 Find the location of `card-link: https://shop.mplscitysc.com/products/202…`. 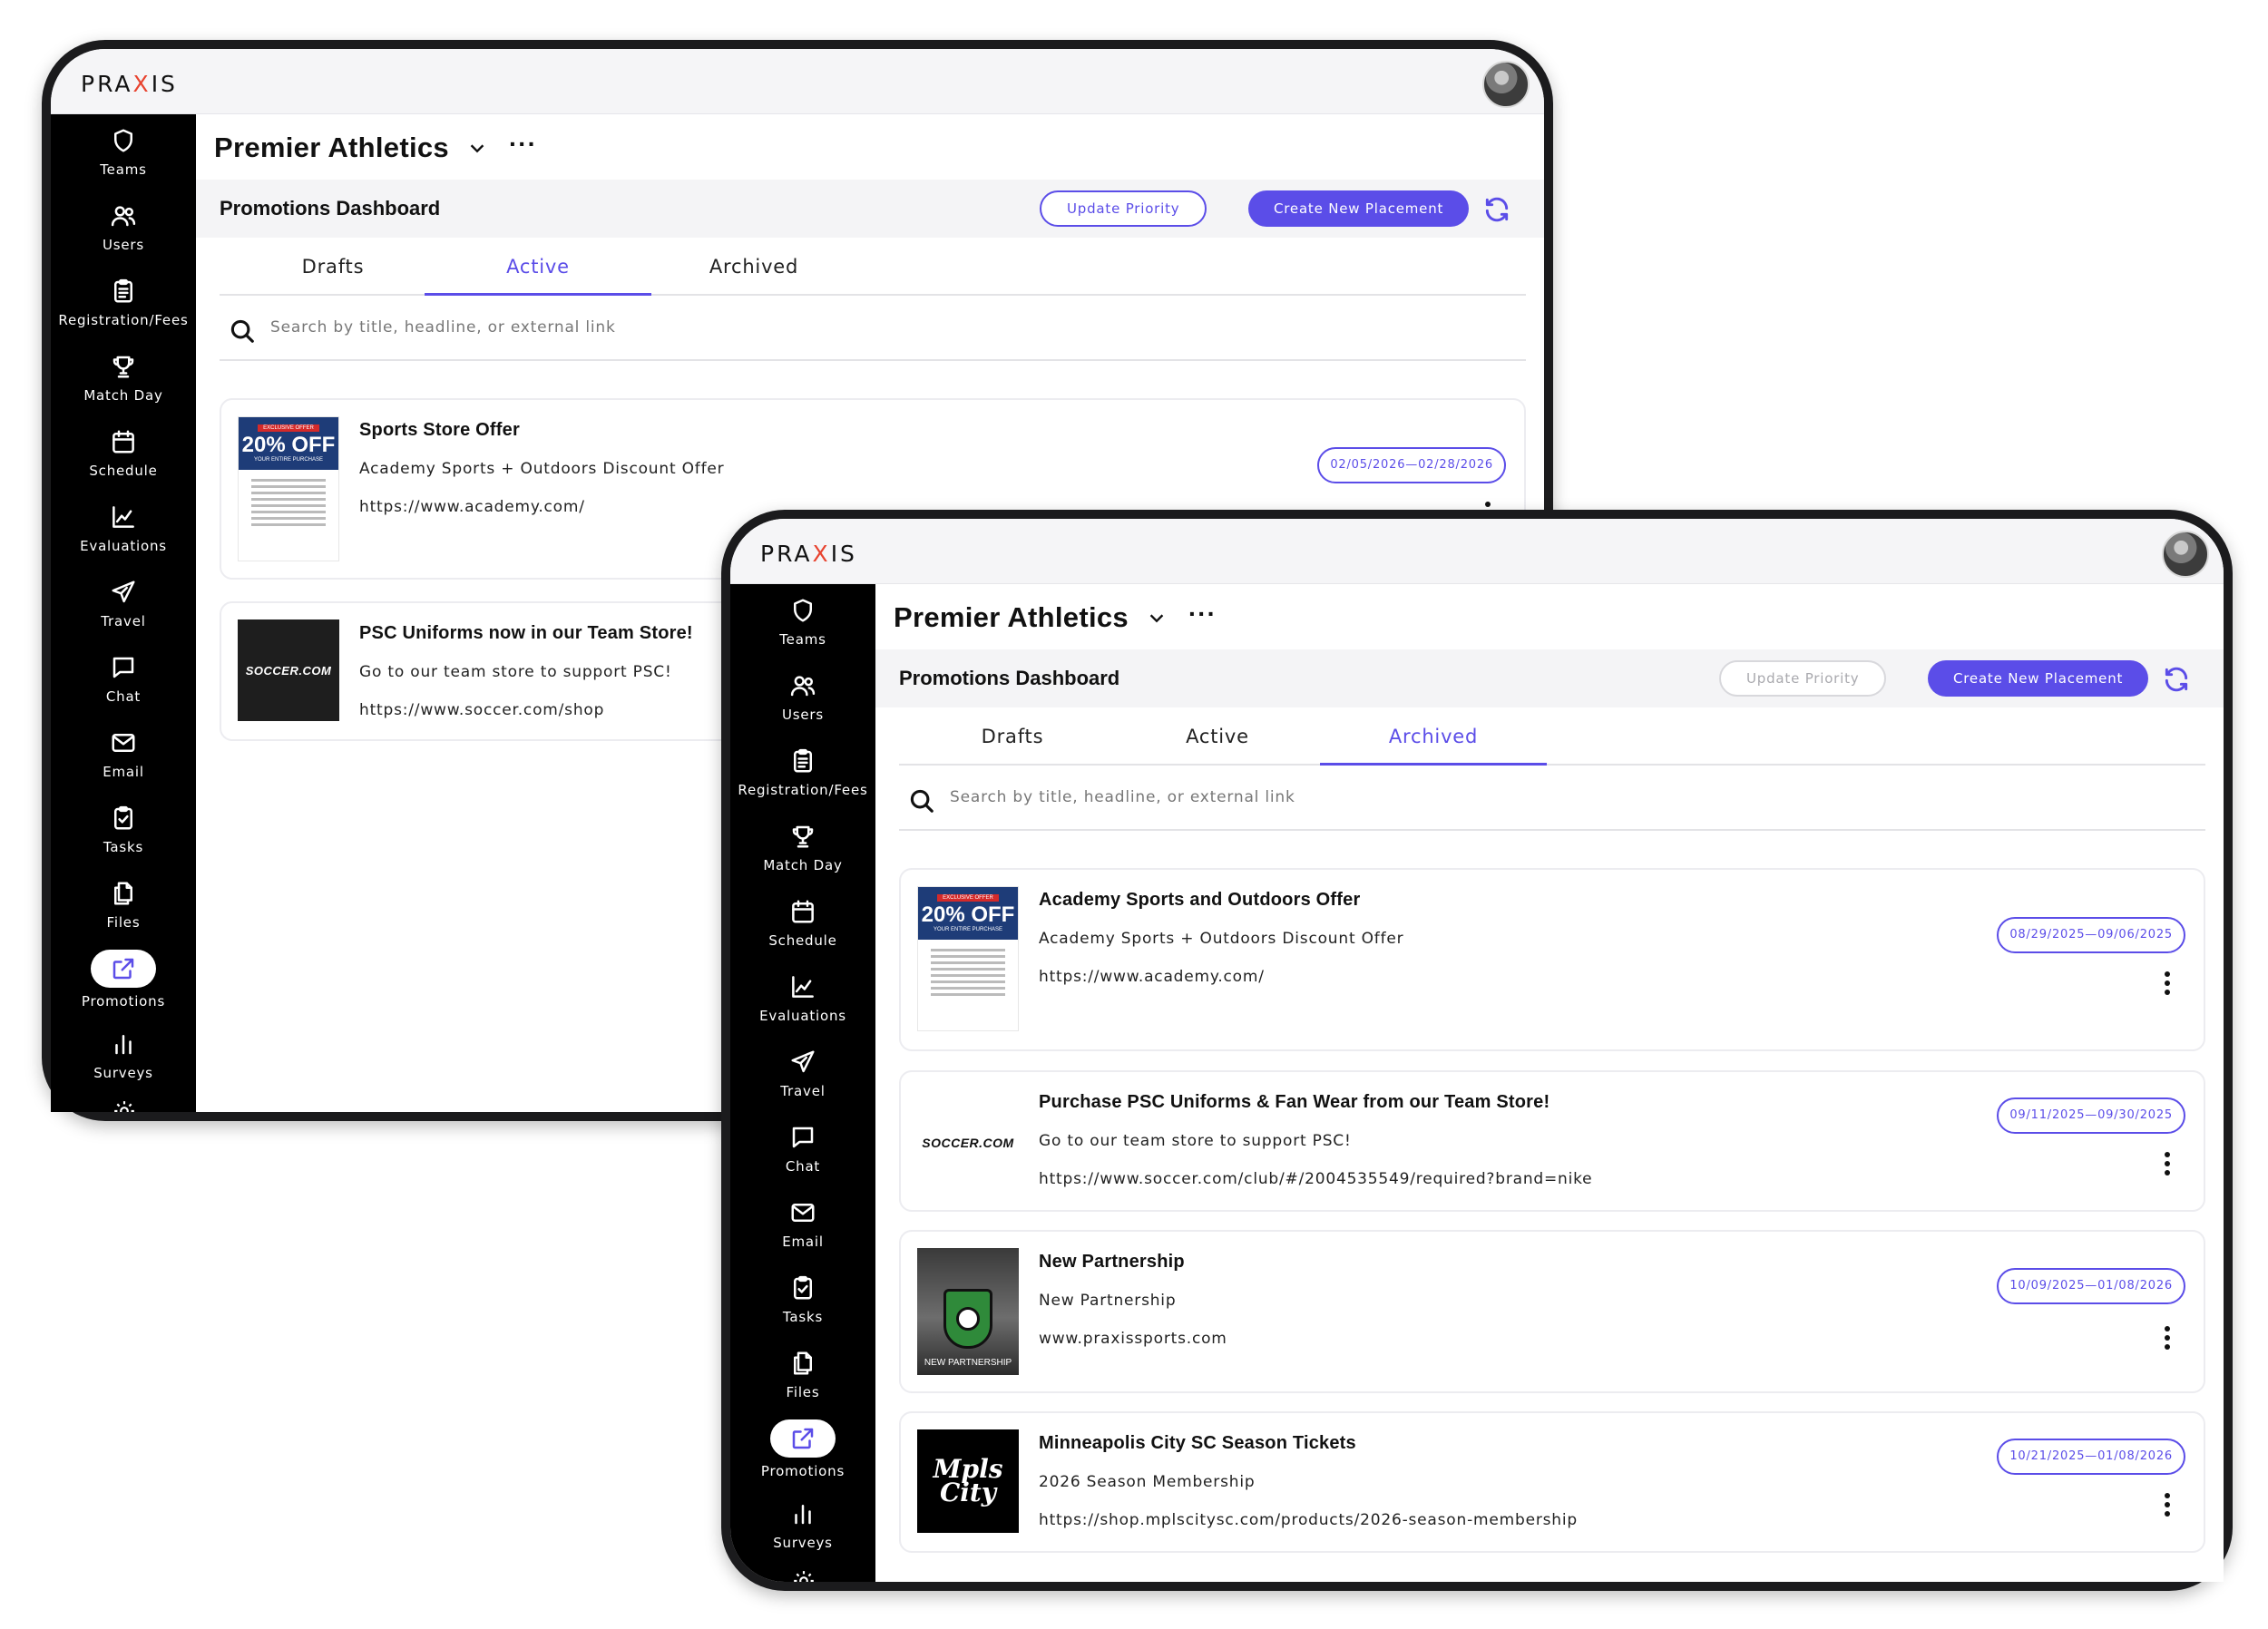

card-link: https://shop.mplscitysc.com/products/202… is located at coordinates (1308, 1520).